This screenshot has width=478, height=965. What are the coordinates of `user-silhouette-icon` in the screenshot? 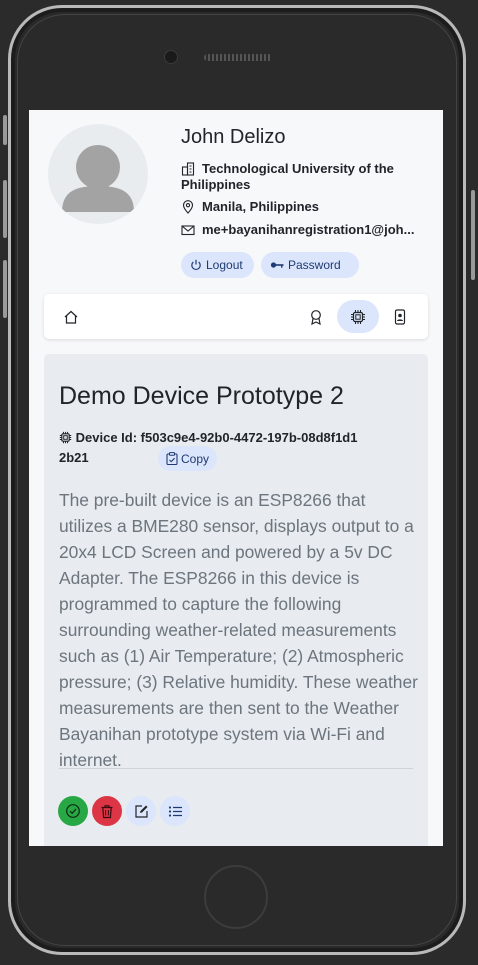 It's located at (98, 178).